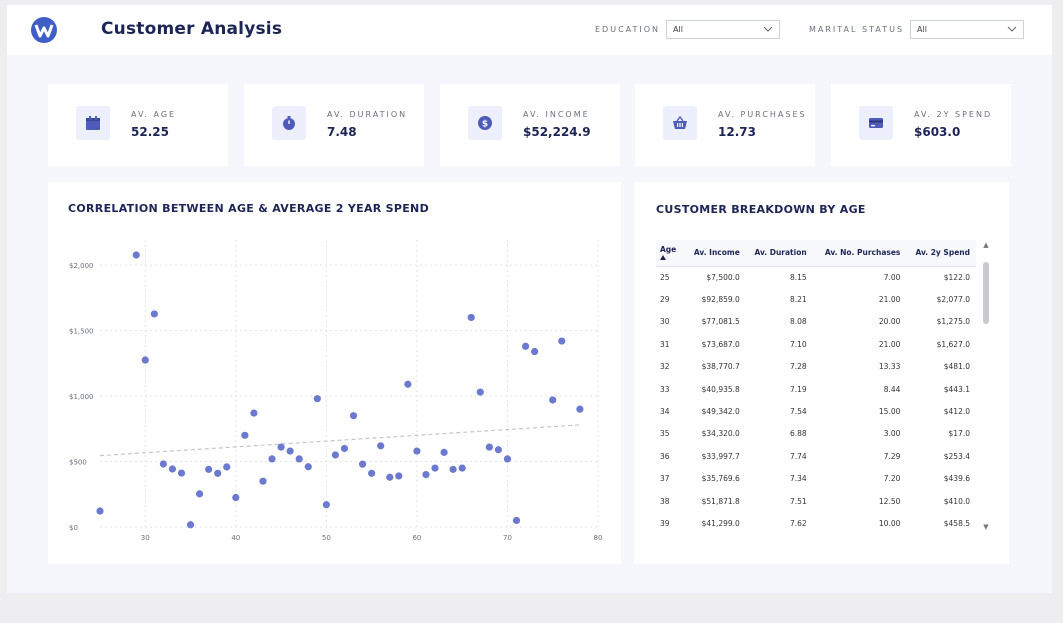  I want to click on marital-status-dropdown-value: All, so click(922, 29).